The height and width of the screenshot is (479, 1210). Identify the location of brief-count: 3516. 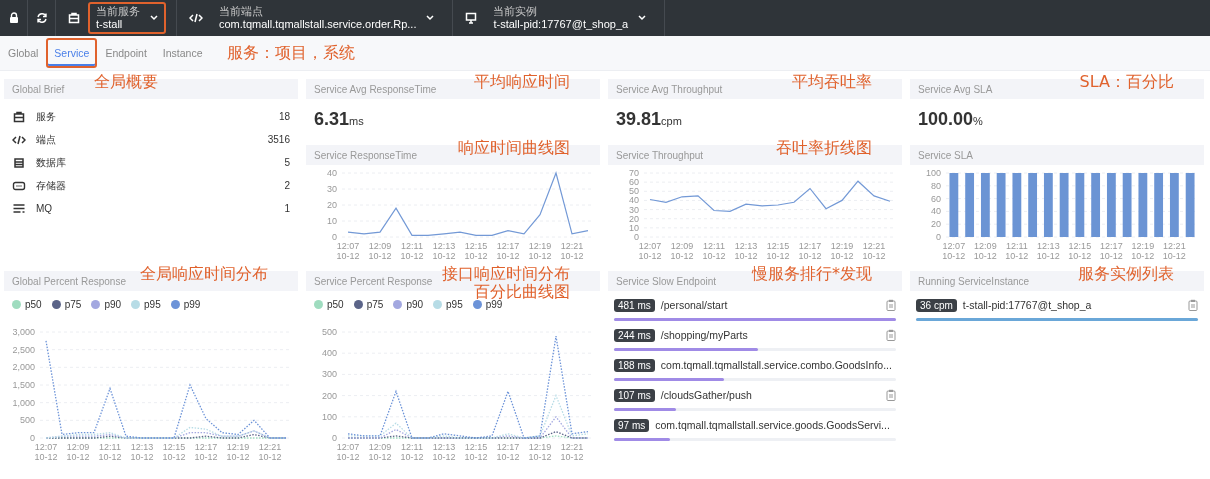
(278, 139).